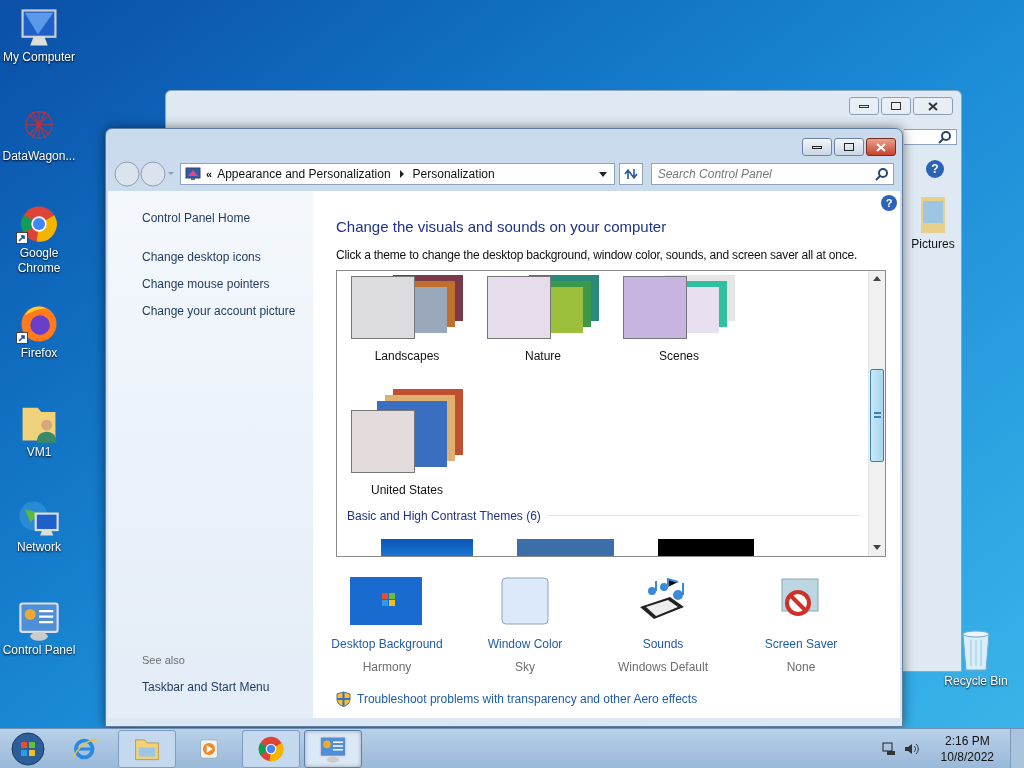  I want to click on sidebar-link: Change your account picture, so click(227, 311).